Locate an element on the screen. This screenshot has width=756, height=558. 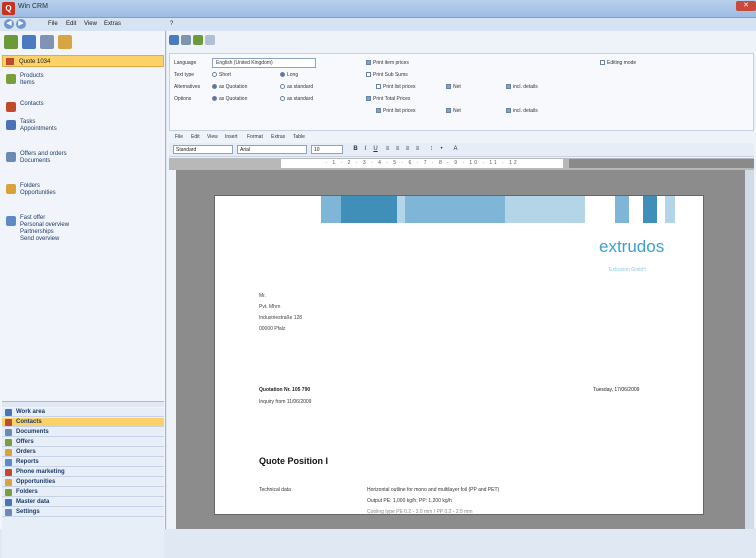
sidebar-item-tasks: Tasks Appointments is located at coordinates (85, 126).